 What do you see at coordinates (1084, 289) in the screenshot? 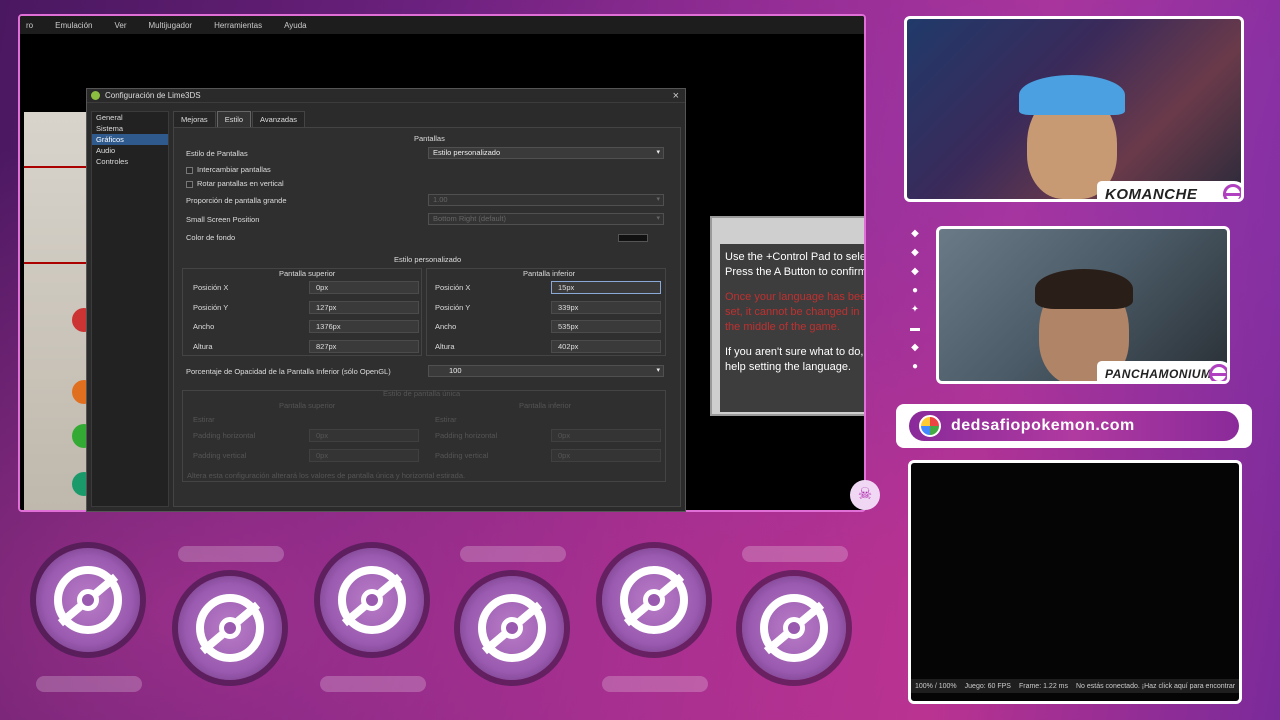
I see `hair-shape` at bounding box center [1084, 289].